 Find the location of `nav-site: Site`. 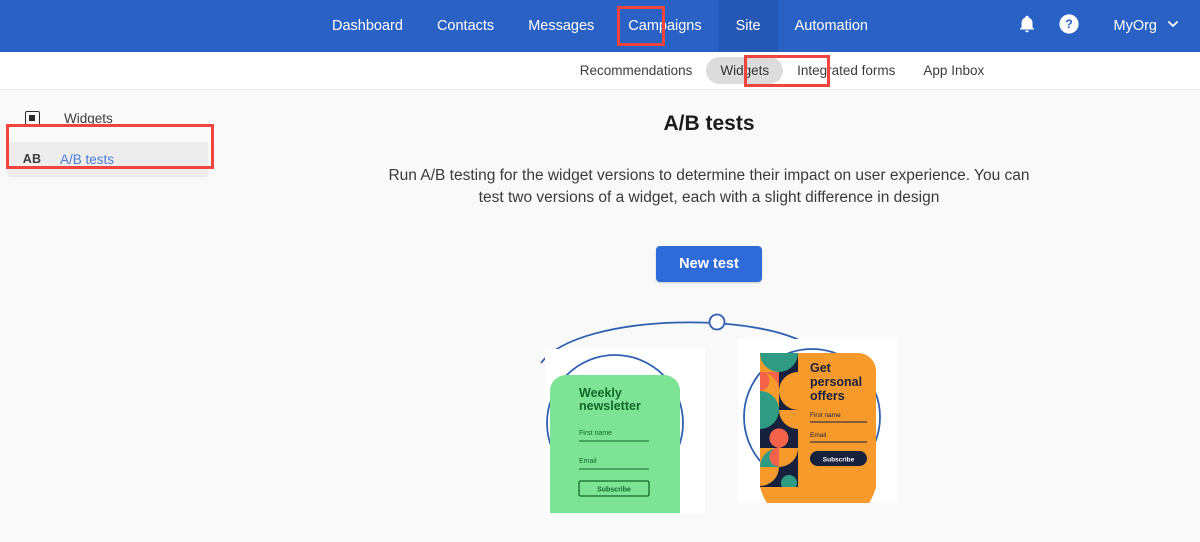

nav-site: Site is located at coordinates (748, 26).